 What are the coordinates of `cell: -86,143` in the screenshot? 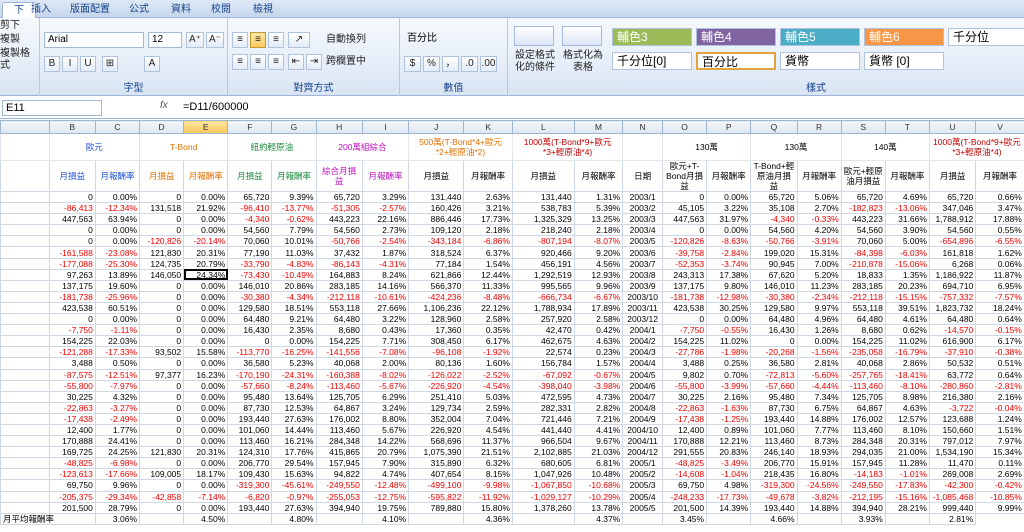 It's located at (339, 263).